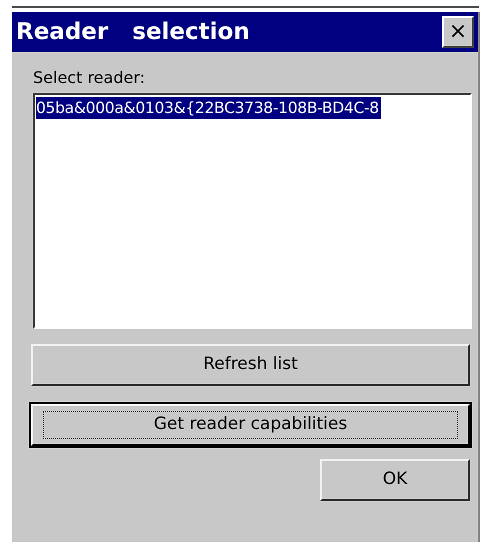  I want to click on list-label: Select reader:, so click(89, 78).